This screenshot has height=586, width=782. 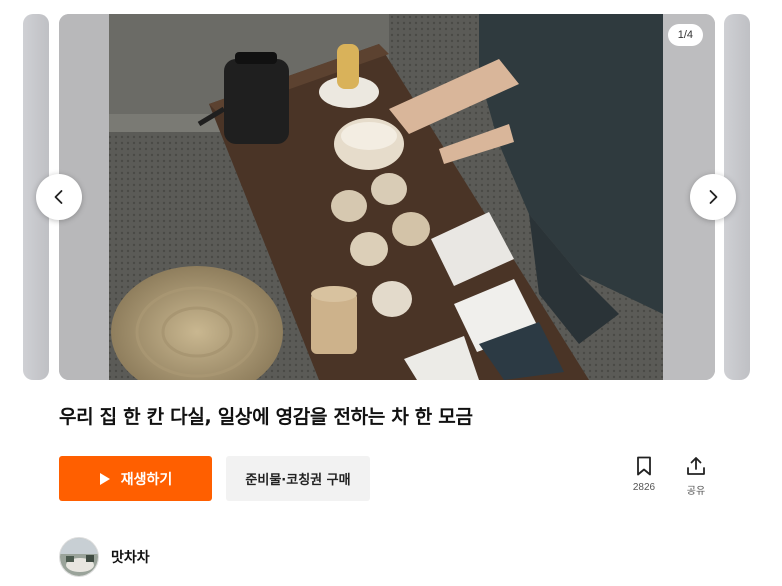 I want to click on author-name: 맛차차, so click(x=130, y=557).